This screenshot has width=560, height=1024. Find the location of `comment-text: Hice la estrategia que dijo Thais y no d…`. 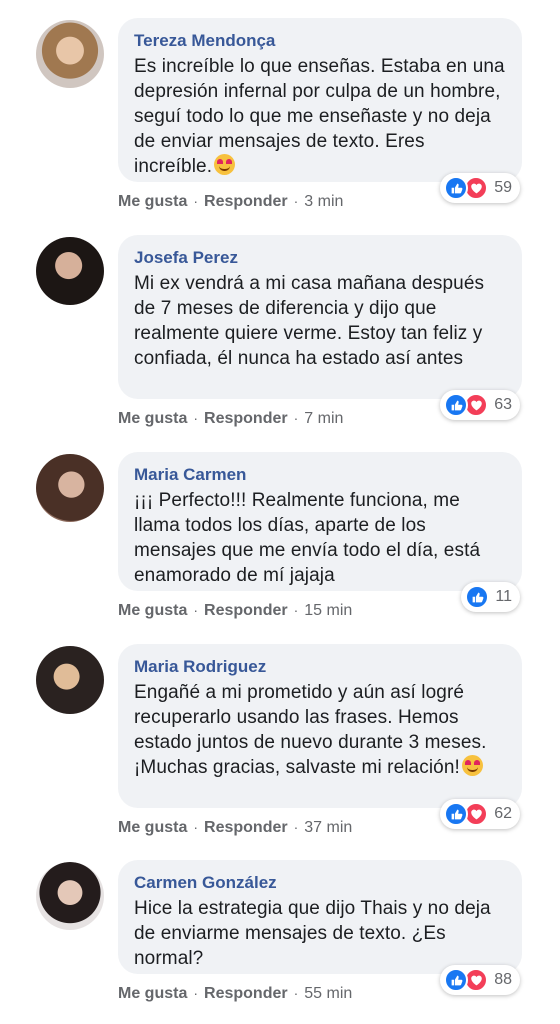

comment-text: Hice la estrategia que dijo Thais y no d… is located at coordinates (312, 933).